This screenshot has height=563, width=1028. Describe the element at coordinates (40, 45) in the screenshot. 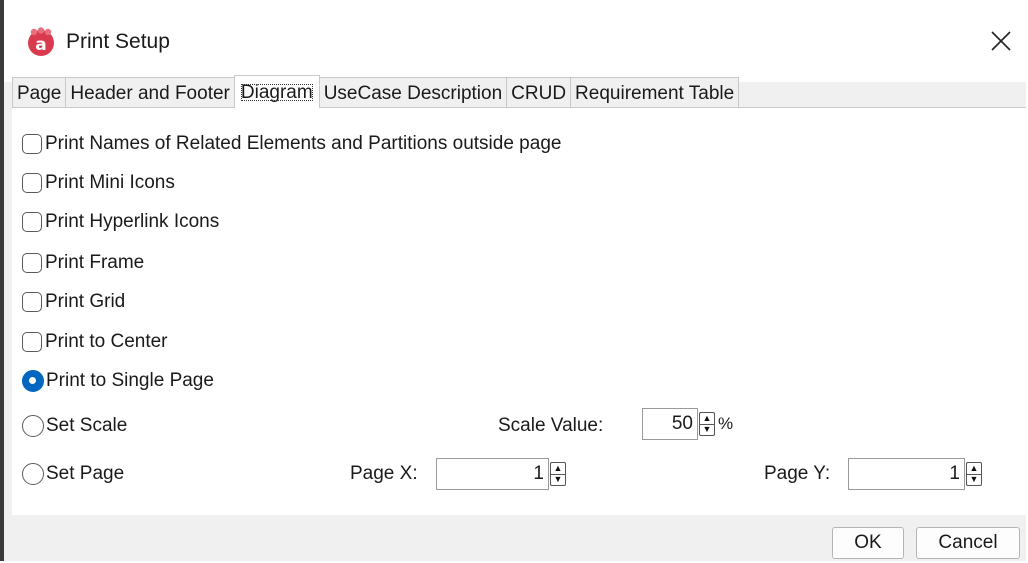

I see `svg-text: a` at that location.